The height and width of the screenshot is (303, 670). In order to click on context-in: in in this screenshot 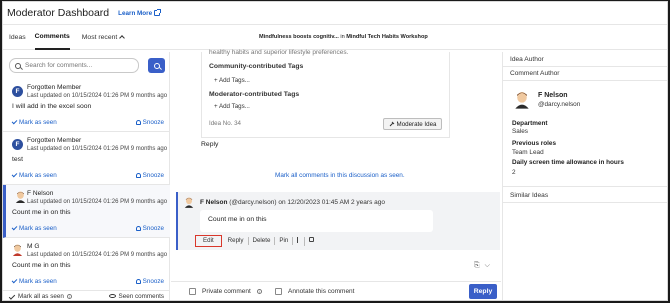, I will do `click(342, 37)`.